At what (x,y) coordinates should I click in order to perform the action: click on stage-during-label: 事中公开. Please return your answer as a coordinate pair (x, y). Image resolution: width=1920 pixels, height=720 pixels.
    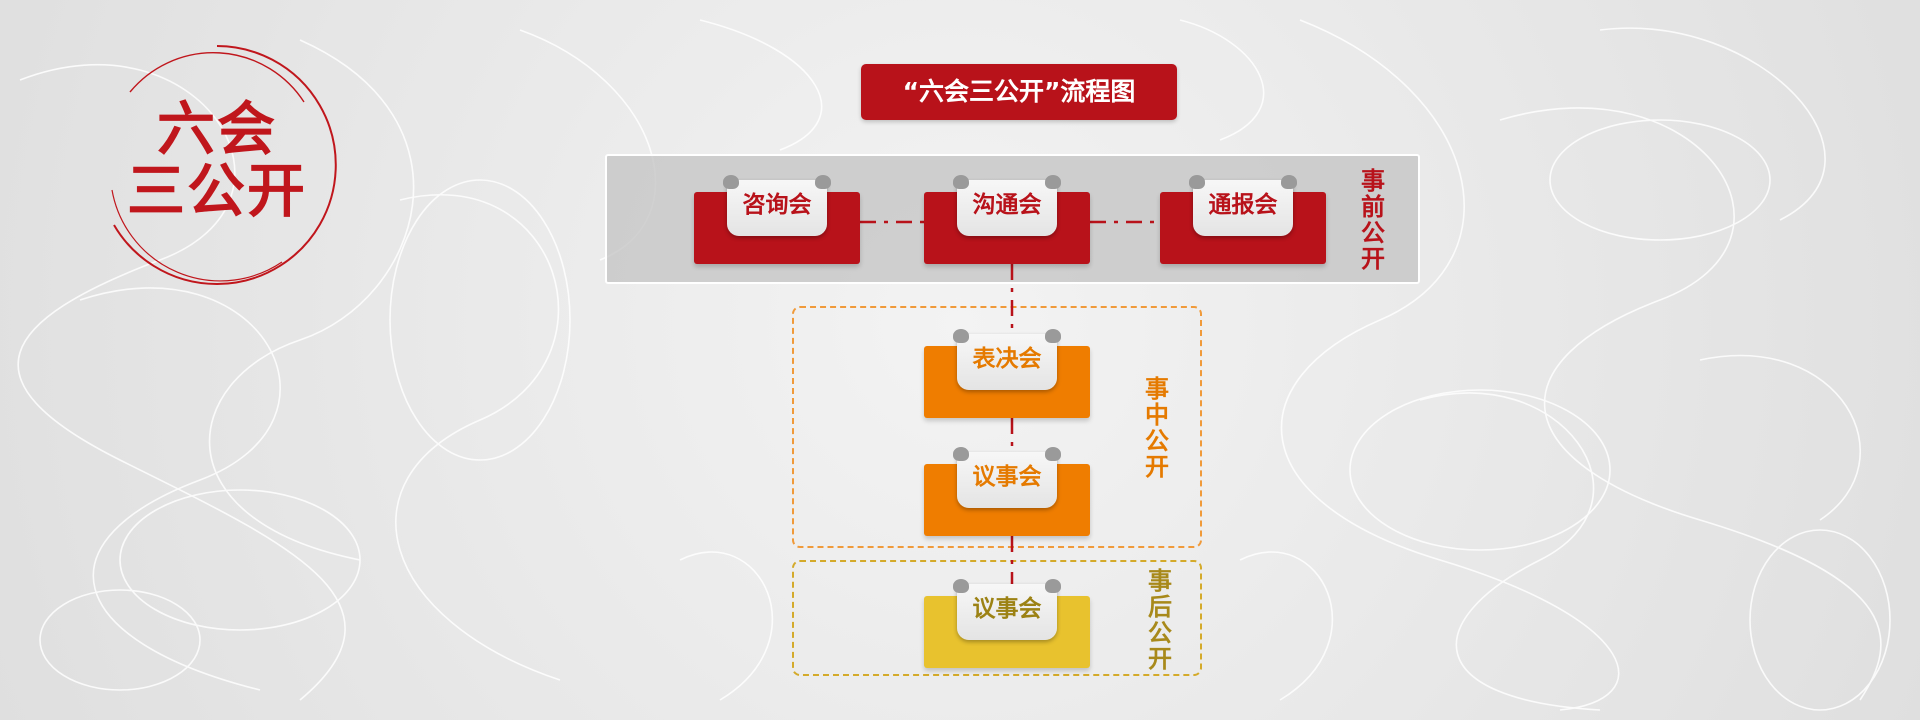
    Looking at the image, I should click on (1157, 428).